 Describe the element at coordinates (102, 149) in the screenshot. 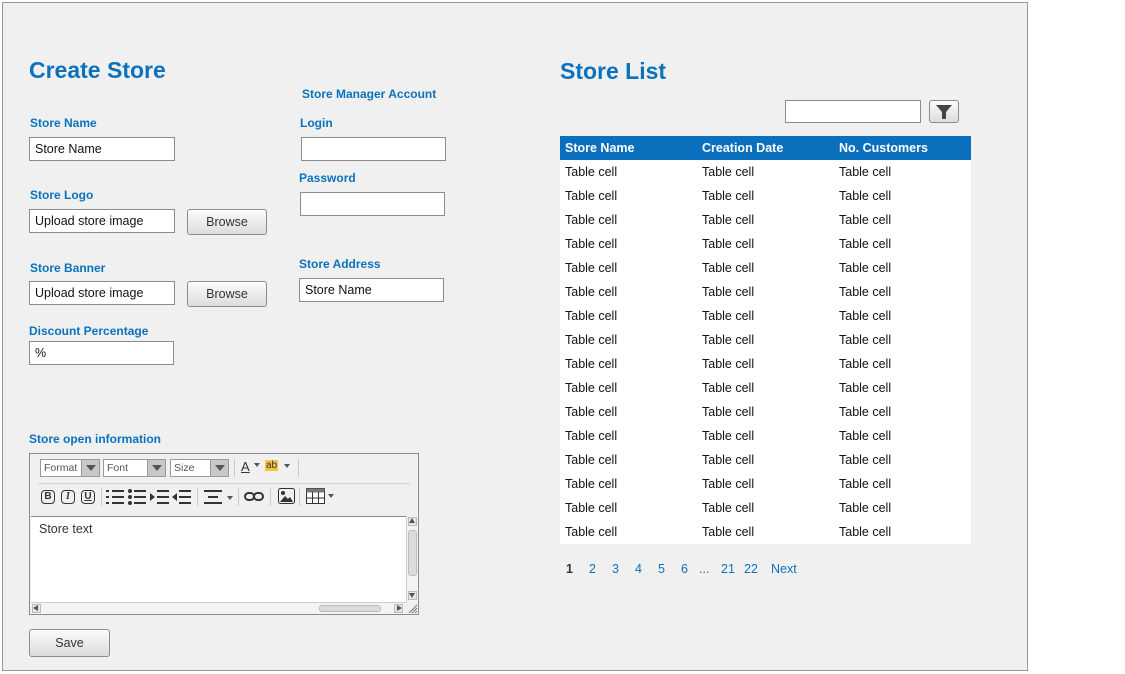

I see `store-name-input: Store Name` at that location.